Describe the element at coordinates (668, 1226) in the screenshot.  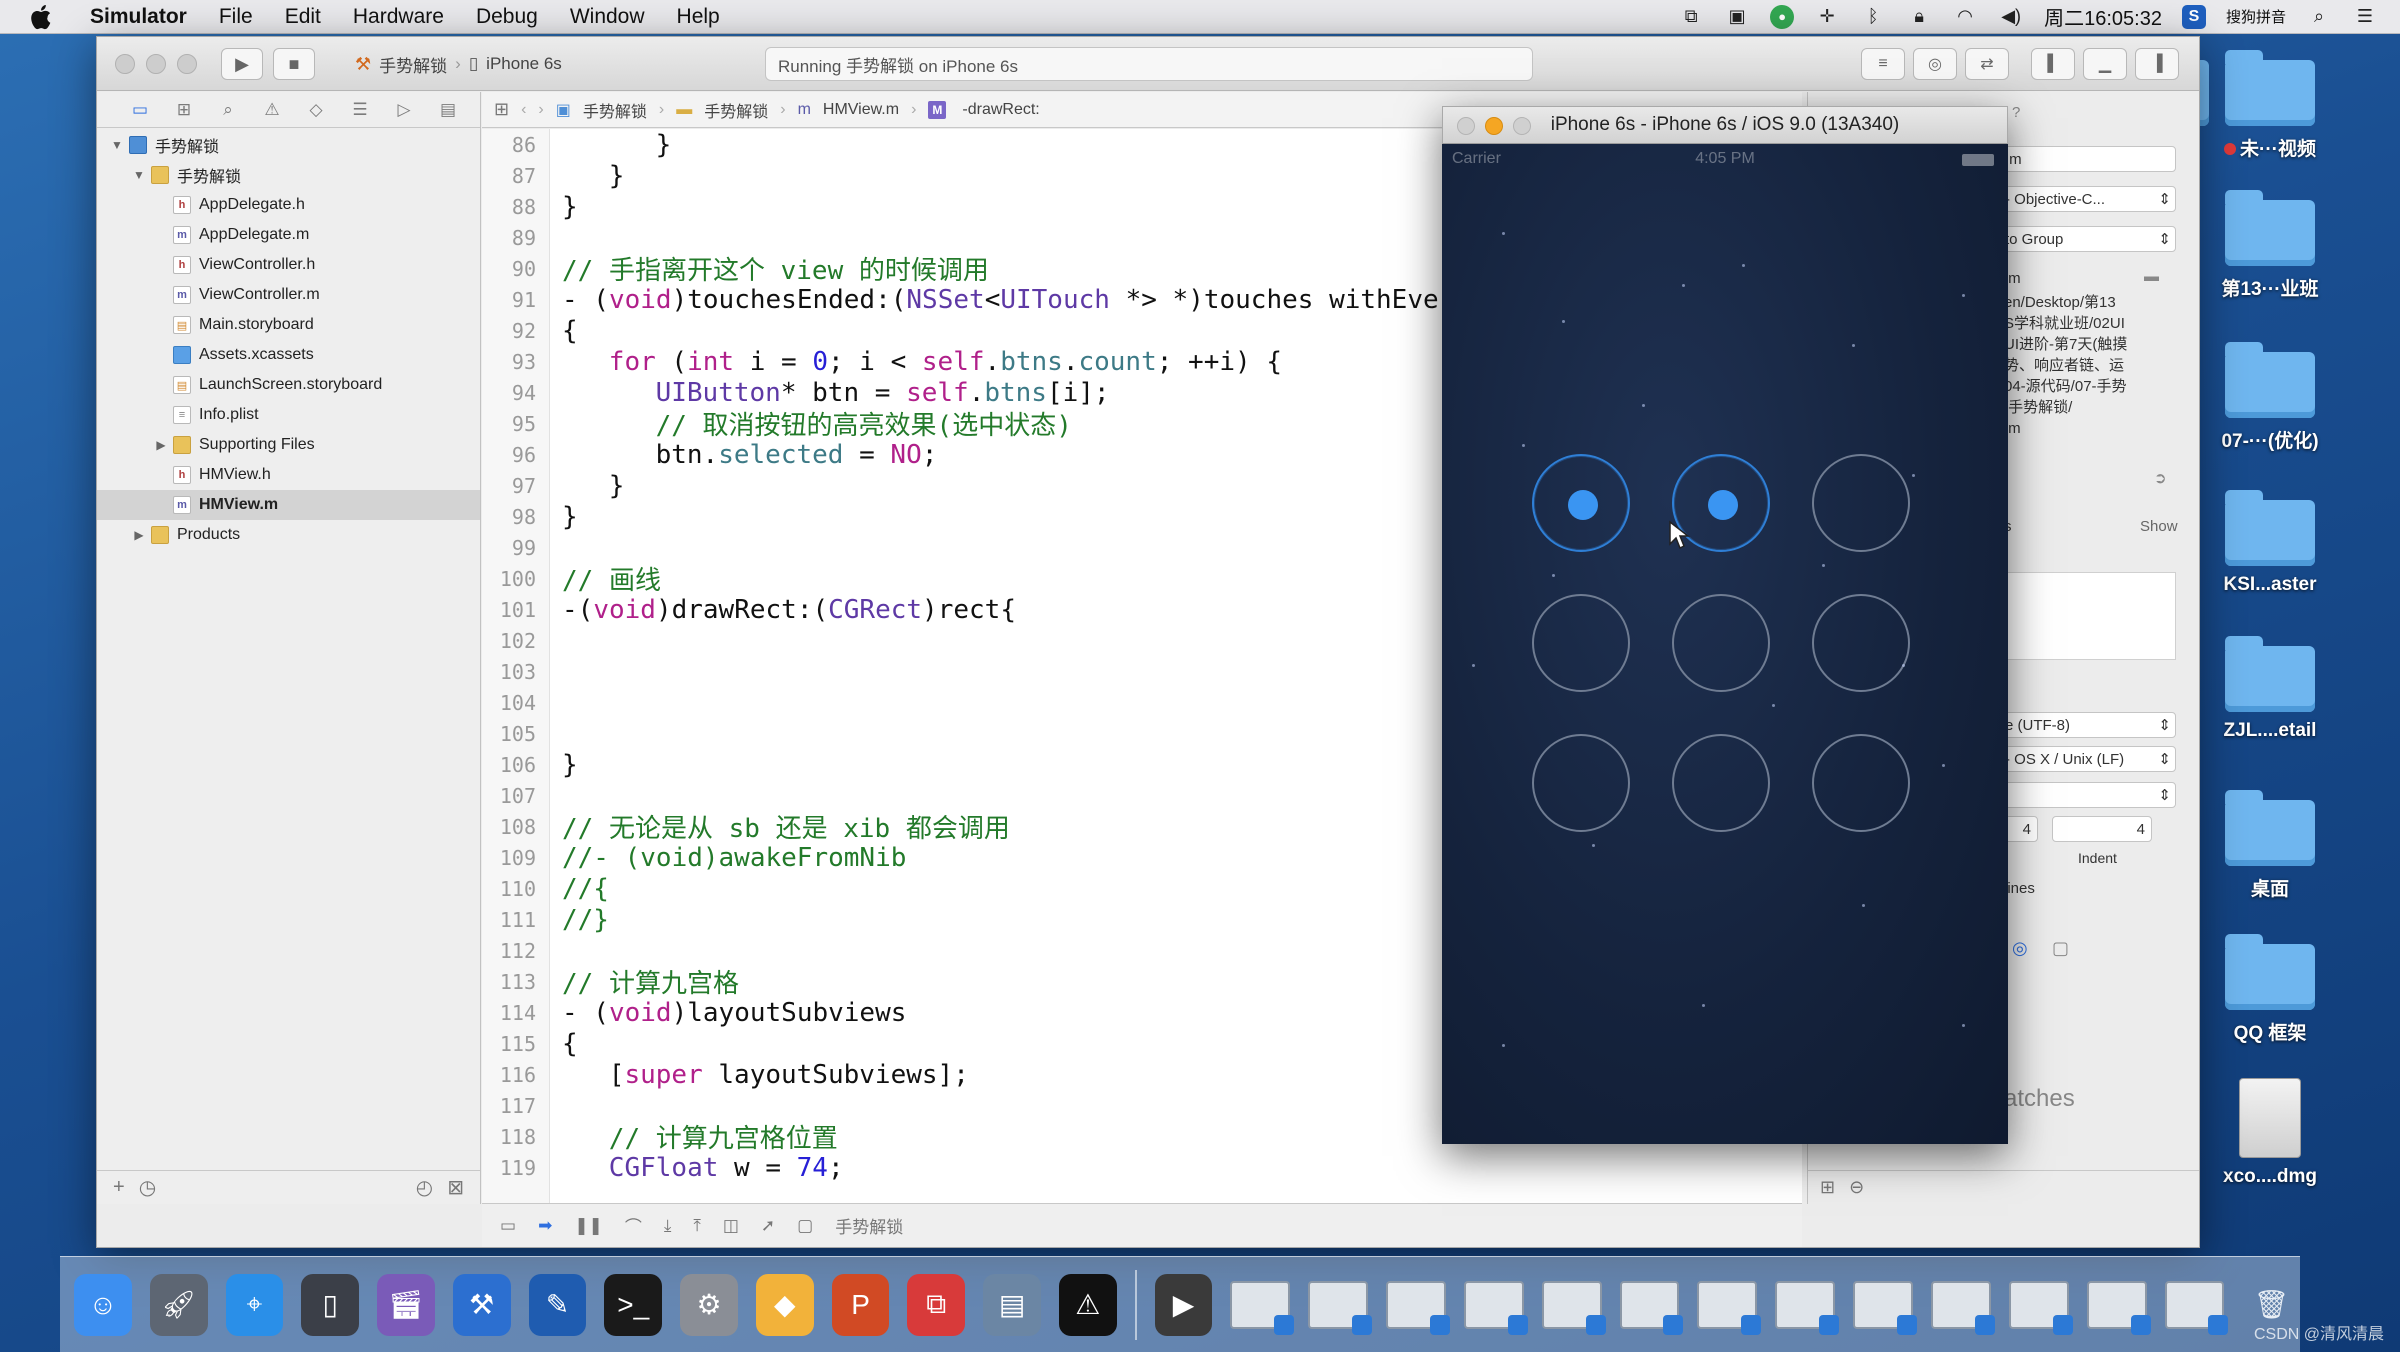
I see `step-in-icon: ⤓` at that location.